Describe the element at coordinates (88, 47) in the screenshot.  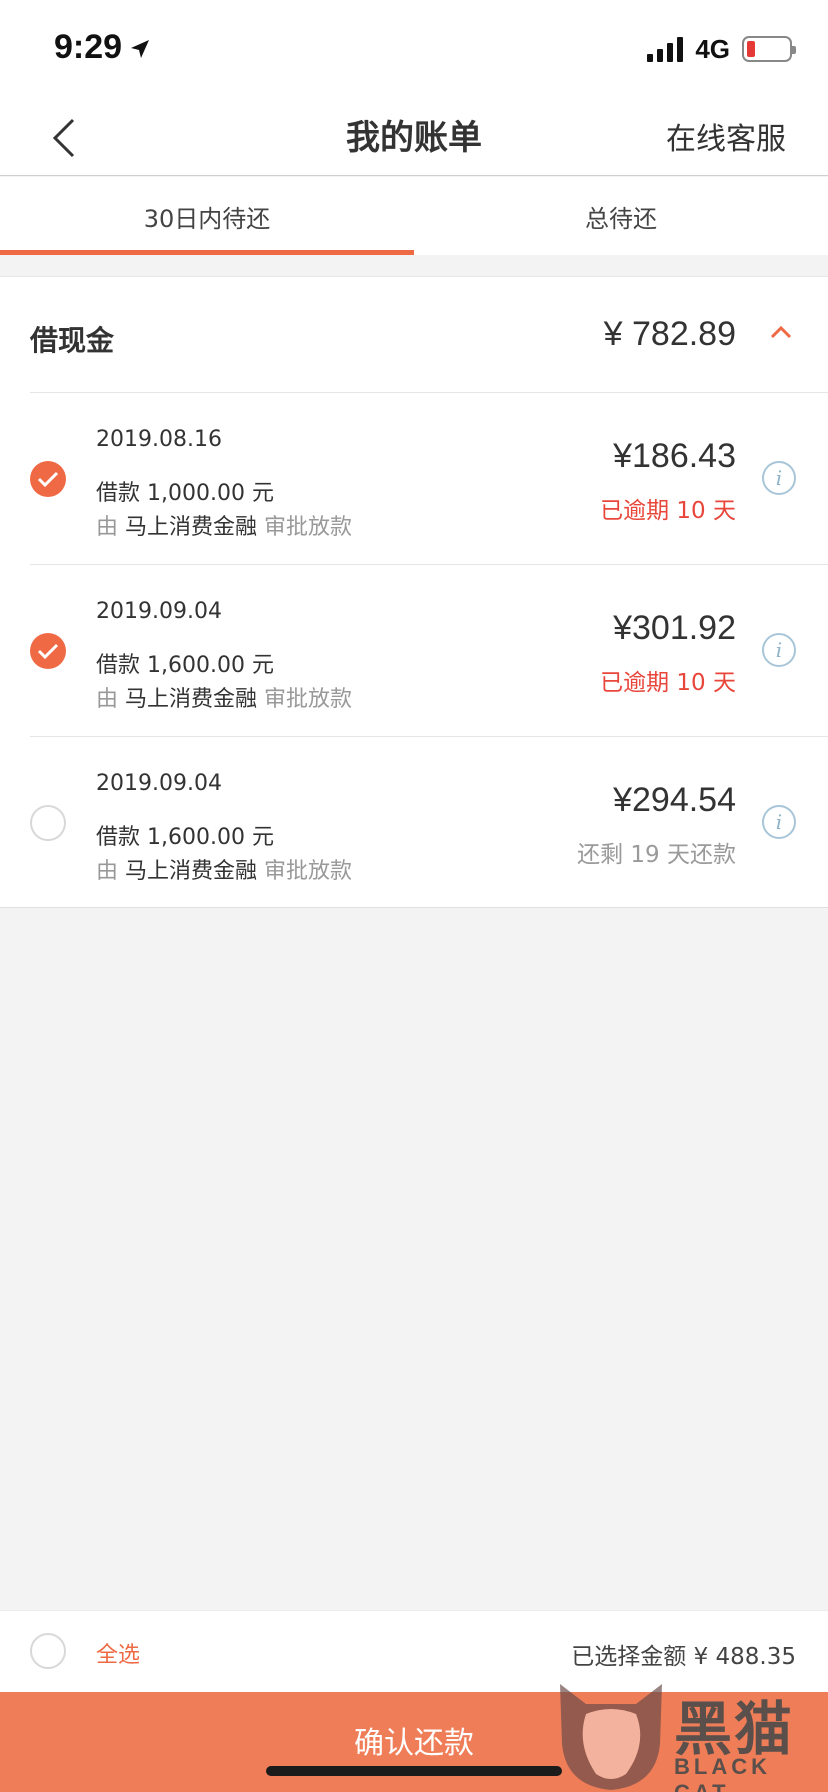
I see `time-text: 9:29` at that location.